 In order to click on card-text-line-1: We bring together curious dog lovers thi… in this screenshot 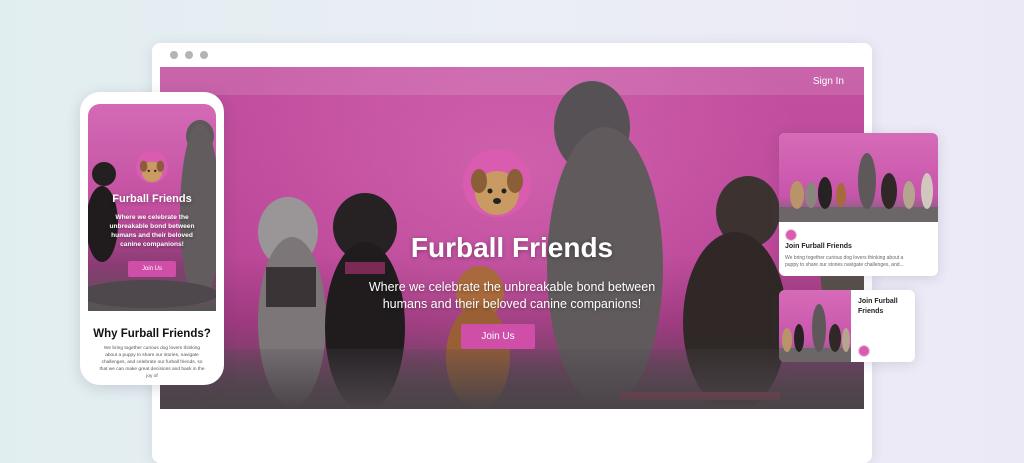, I will do `click(844, 258)`.